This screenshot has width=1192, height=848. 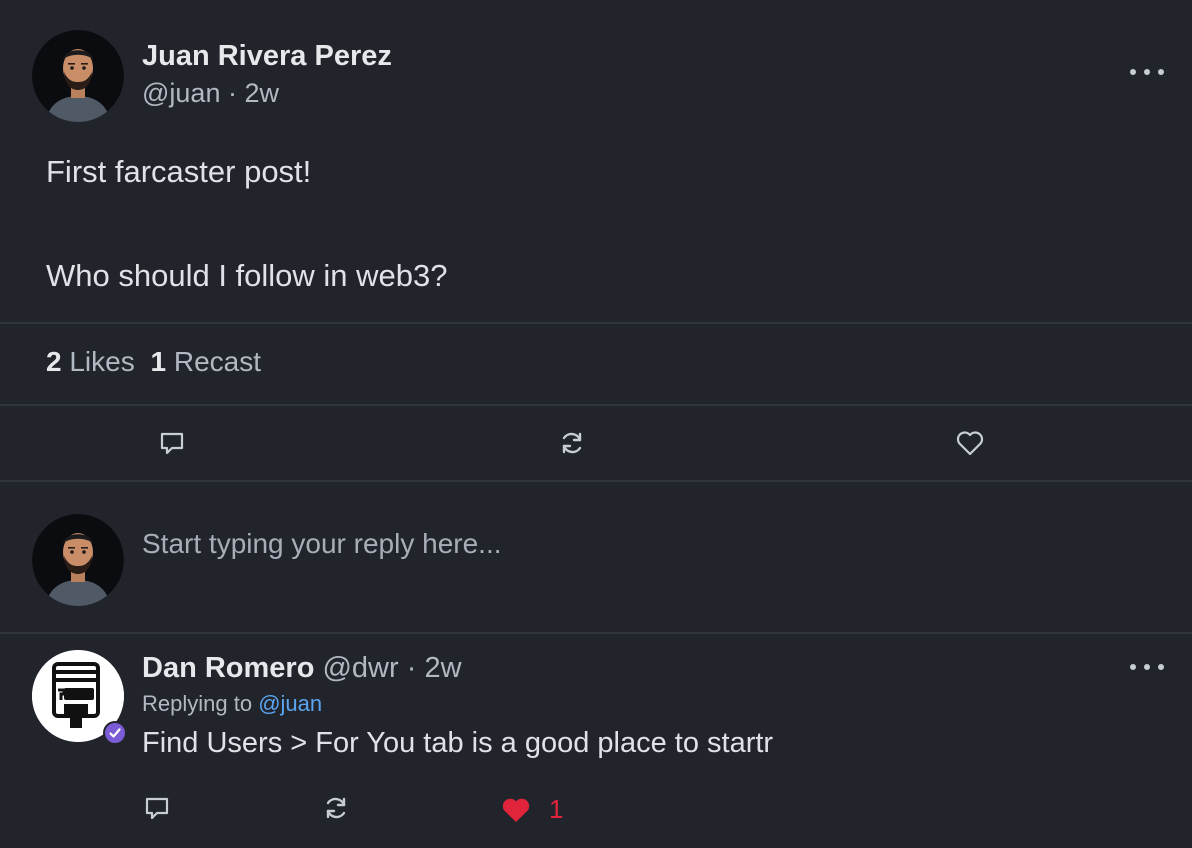 What do you see at coordinates (290, 703) in the screenshot?
I see `replying-to-link: @juan` at bounding box center [290, 703].